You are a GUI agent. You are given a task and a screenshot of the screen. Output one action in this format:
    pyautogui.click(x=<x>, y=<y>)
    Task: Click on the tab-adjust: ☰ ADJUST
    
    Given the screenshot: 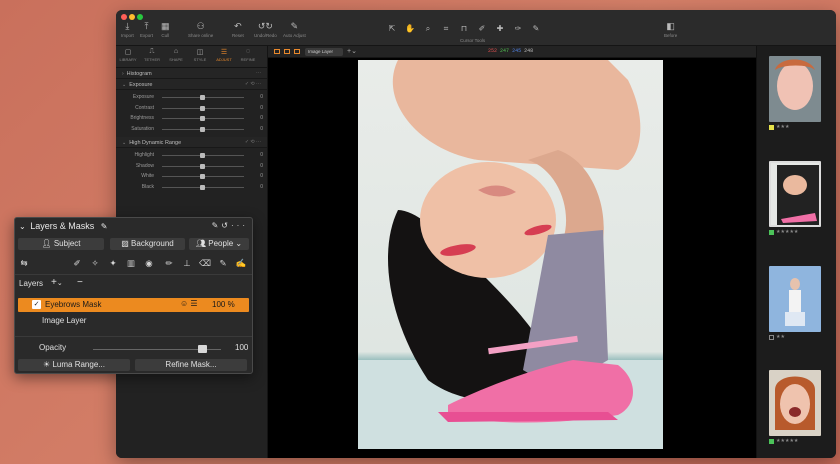 What is the action you would take?
    pyautogui.click(x=224, y=56)
    